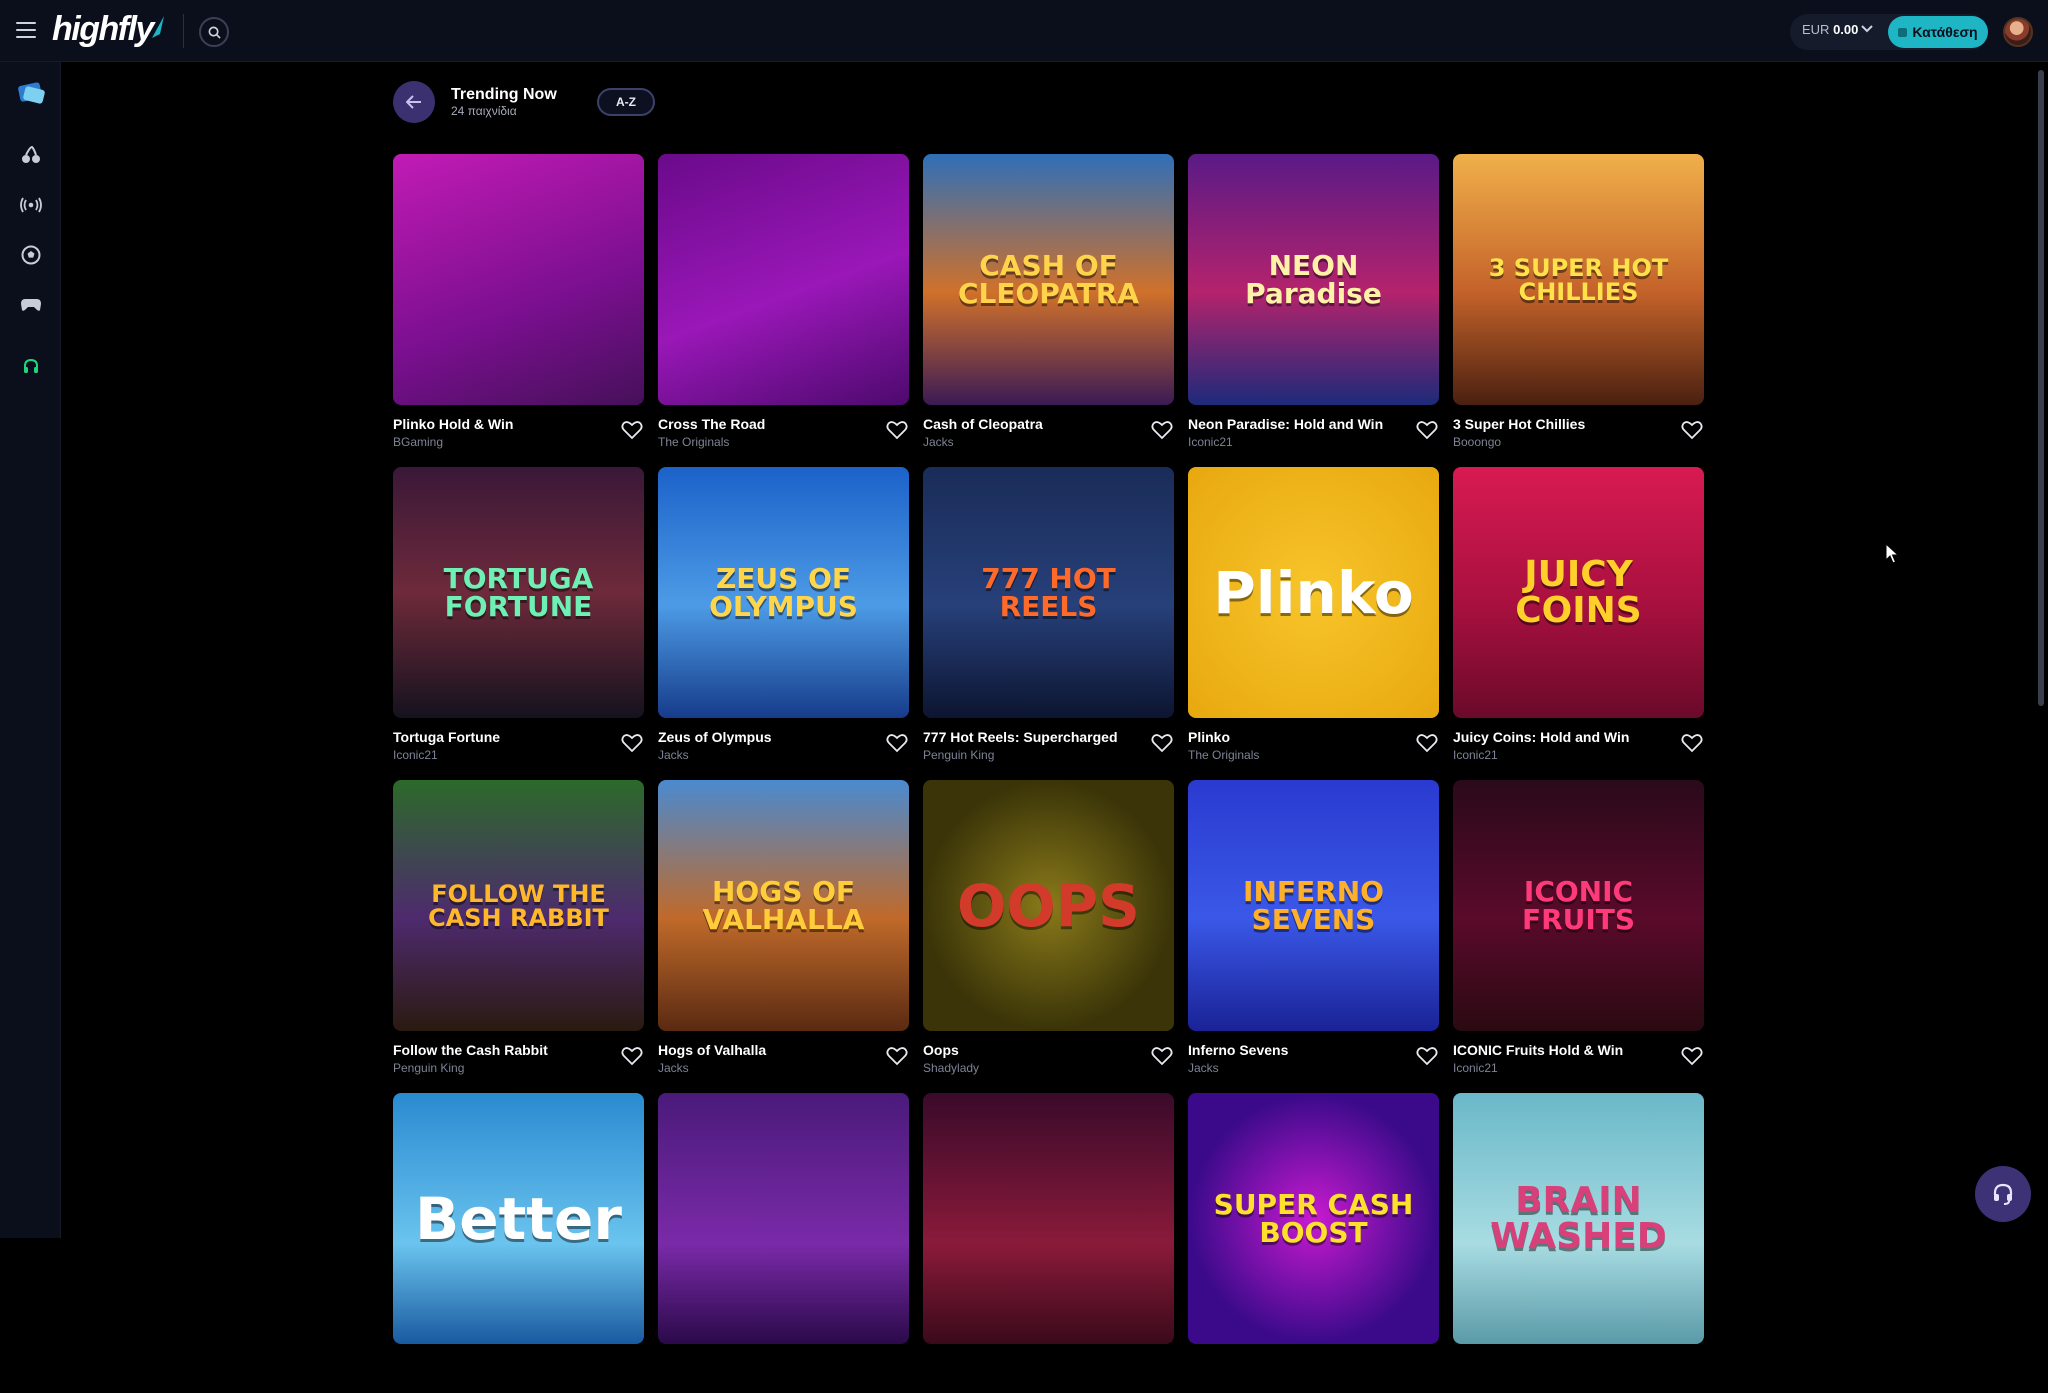  Describe the element at coordinates (31, 255) in the screenshot. I see `sports-ball-icon` at that location.